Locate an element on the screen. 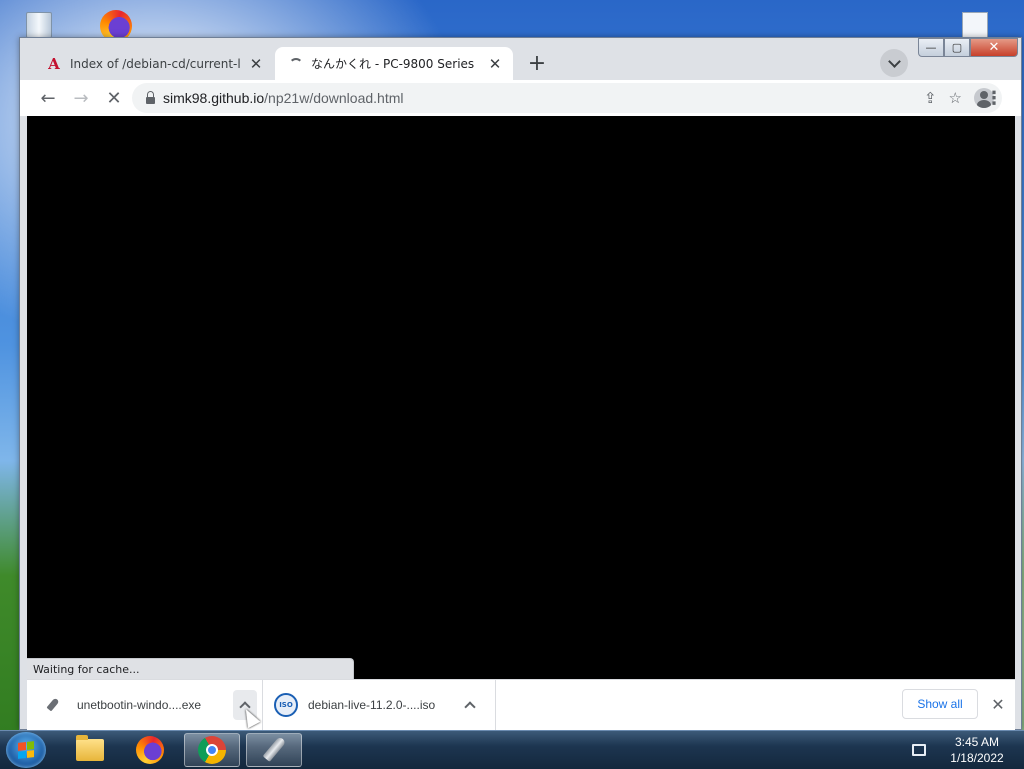 The height and width of the screenshot is (769, 1024). unetbootin-icon is located at coordinates (274, 750).